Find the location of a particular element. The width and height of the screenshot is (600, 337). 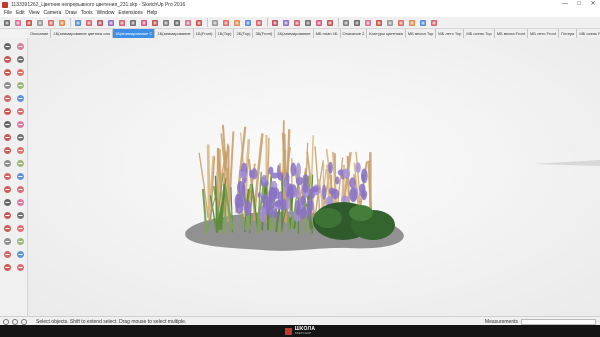

scene-tab: 3Б(Front) is located at coordinates (264, 33).